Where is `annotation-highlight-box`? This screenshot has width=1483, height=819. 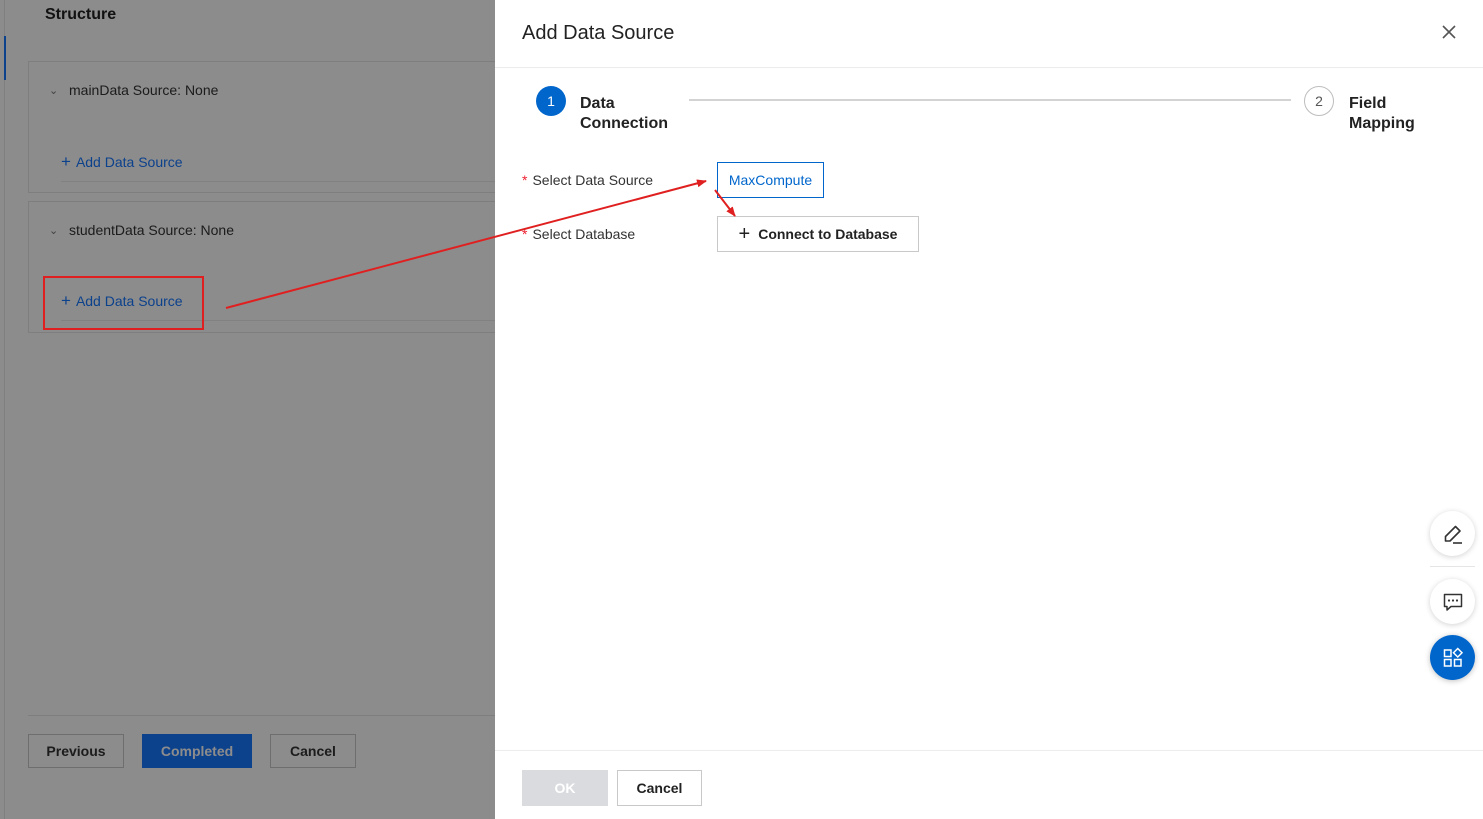 annotation-highlight-box is located at coordinates (123, 303).